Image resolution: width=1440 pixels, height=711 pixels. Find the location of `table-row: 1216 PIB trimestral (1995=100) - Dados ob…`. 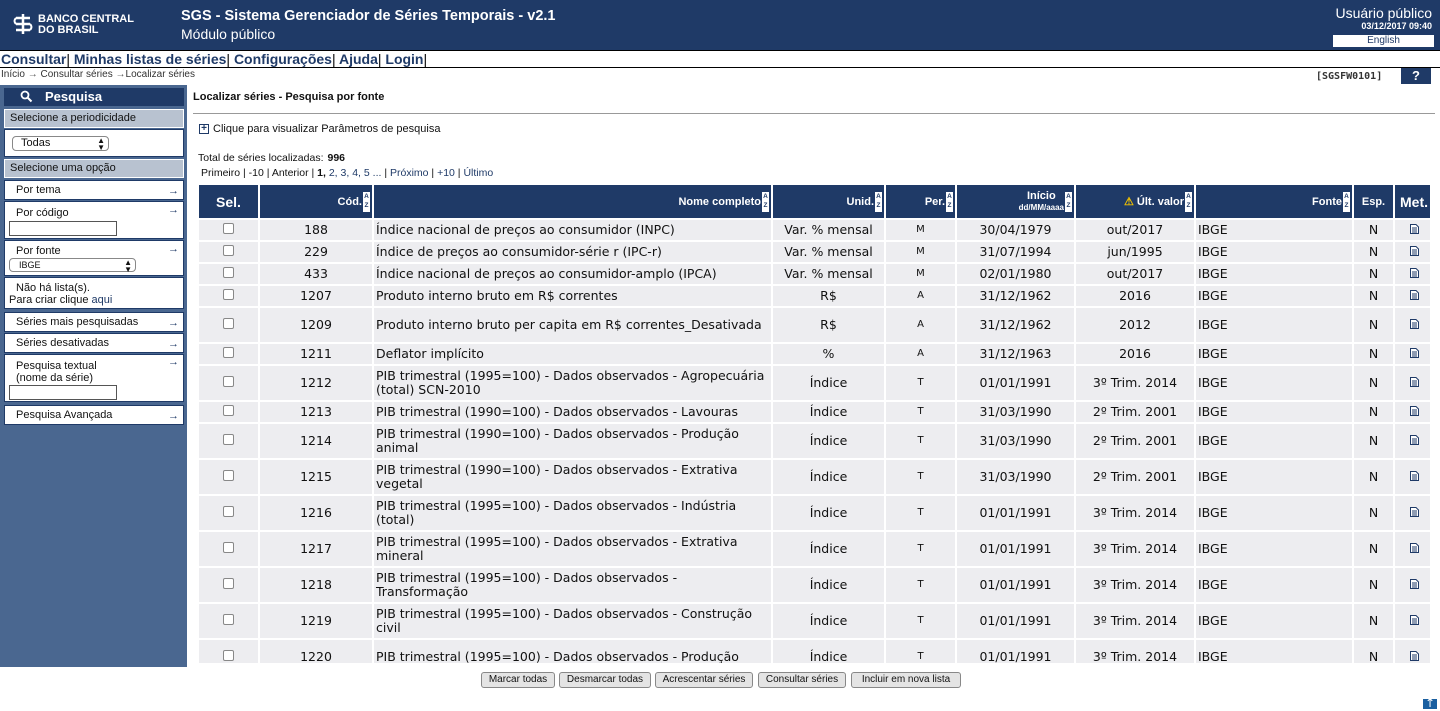

table-row: 1216 PIB trimestral (1995=100) - Dados ob… is located at coordinates (814, 513).